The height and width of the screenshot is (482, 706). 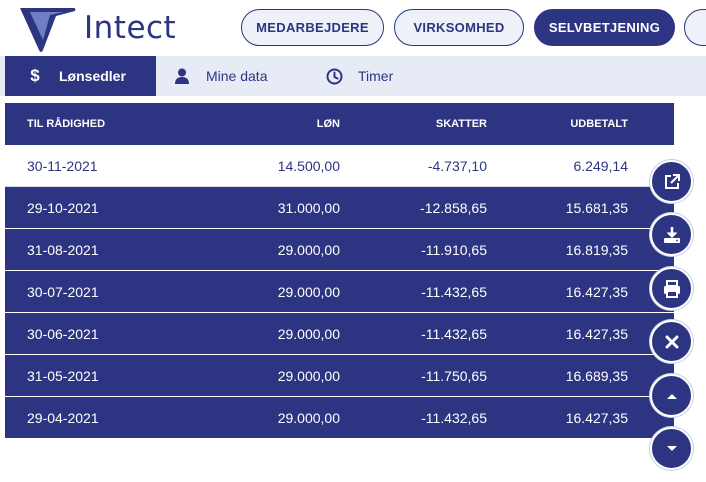 I want to click on download-button, so click(x=671, y=234).